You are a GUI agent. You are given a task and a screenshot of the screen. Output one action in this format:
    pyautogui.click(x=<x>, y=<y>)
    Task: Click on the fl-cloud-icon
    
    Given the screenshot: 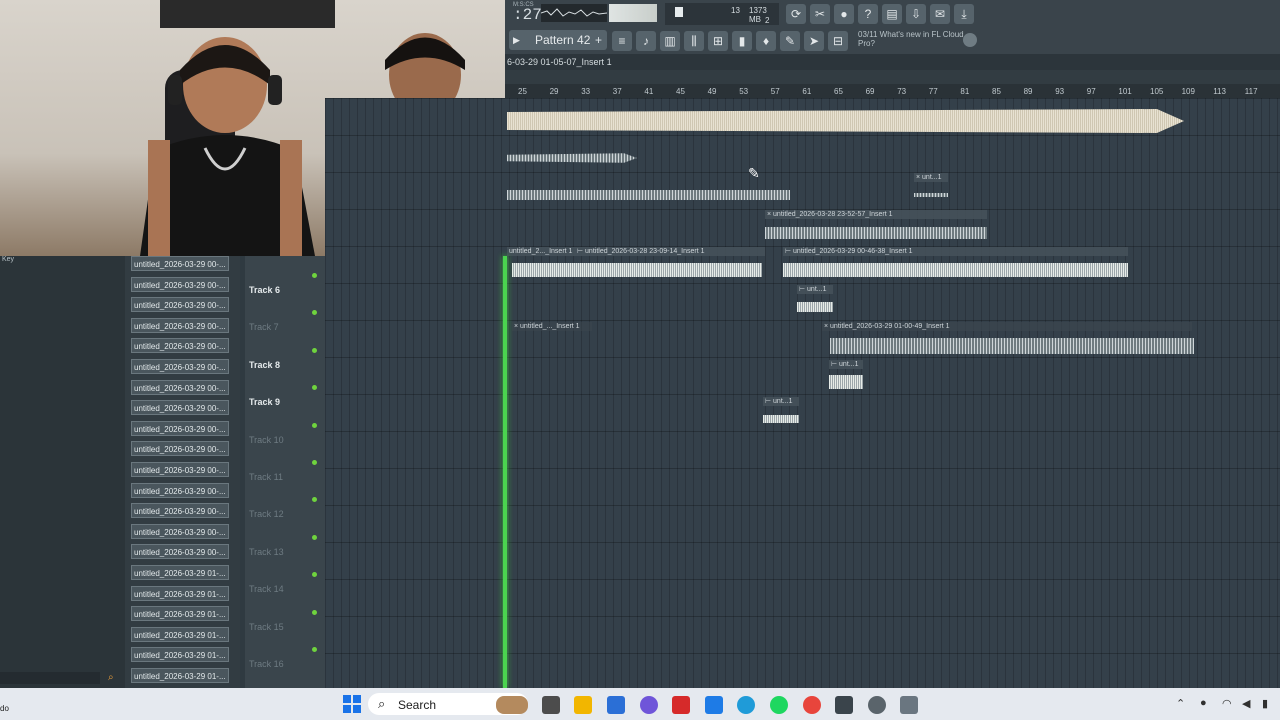 What is the action you would take?
    pyautogui.click(x=970, y=40)
    